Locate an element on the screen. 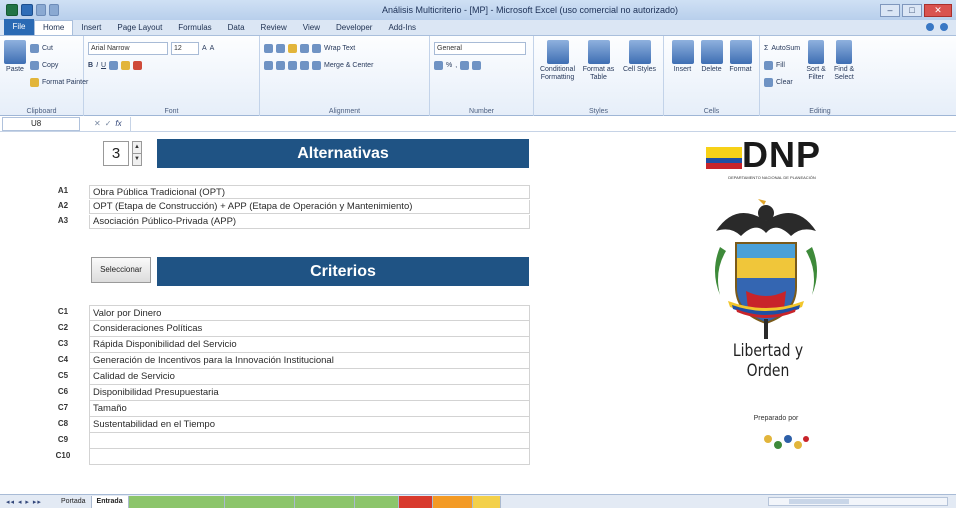 The image size is (956, 508). orientation-icon is located at coordinates (304, 48).